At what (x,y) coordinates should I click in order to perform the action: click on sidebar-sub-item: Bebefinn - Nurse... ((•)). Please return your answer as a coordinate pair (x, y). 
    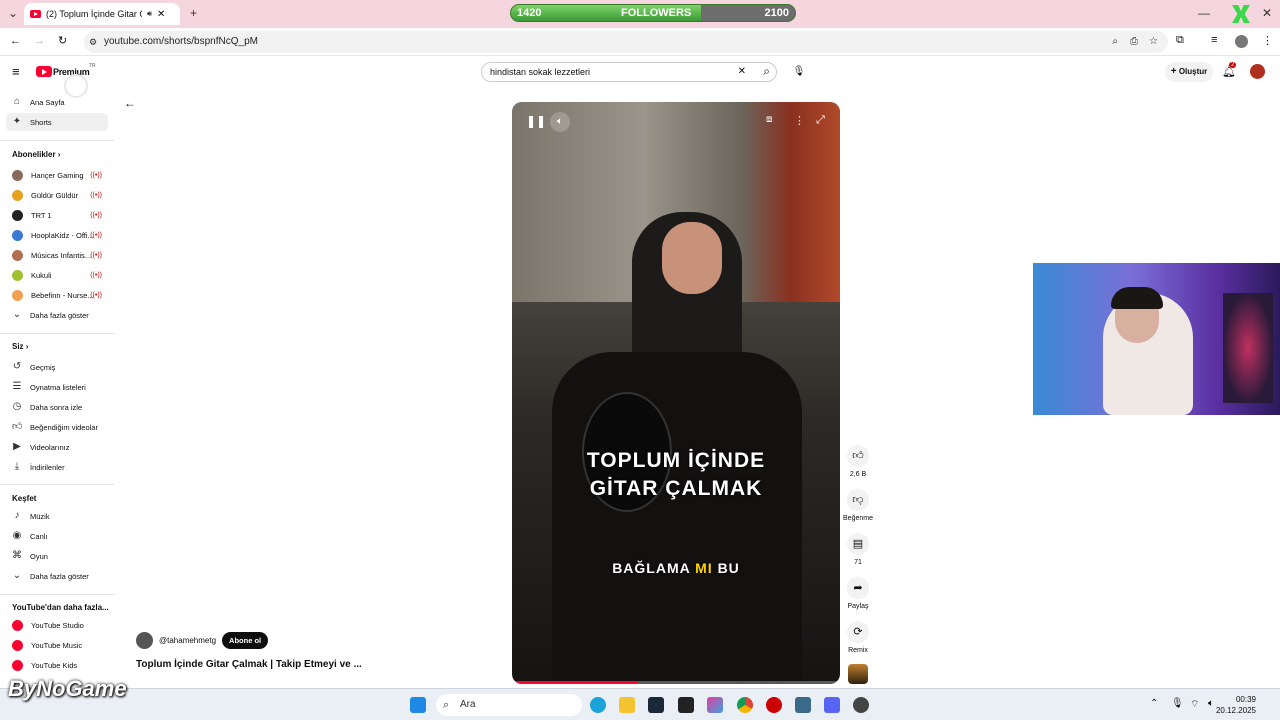
    Looking at the image, I should click on (57, 295).